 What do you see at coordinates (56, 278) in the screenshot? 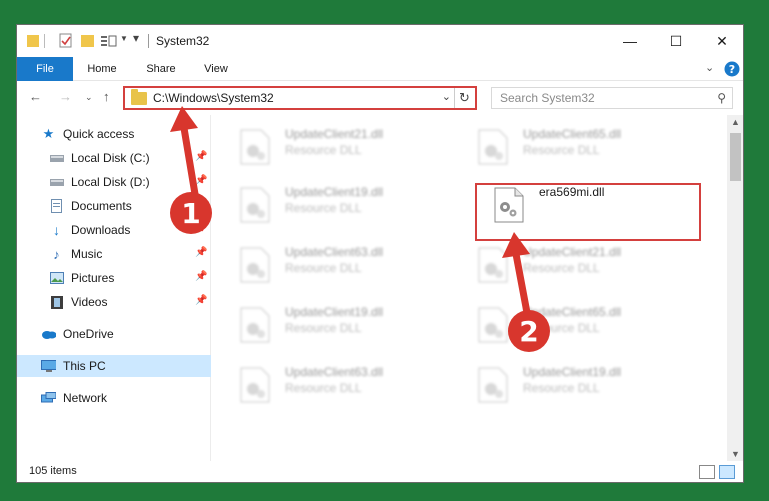
I see `pictures-icon` at bounding box center [56, 278].